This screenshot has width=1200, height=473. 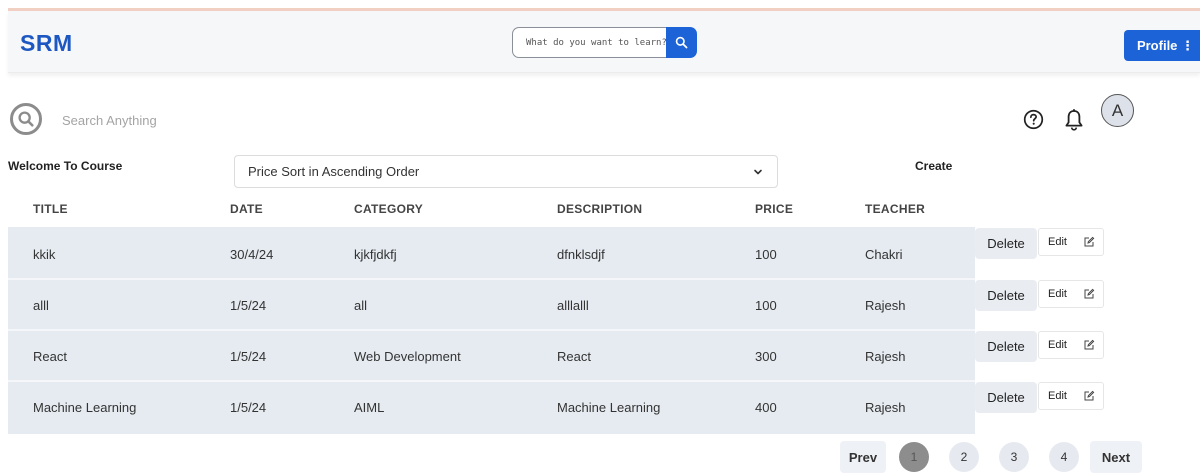 I want to click on course-search-button, so click(x=681, y=42).